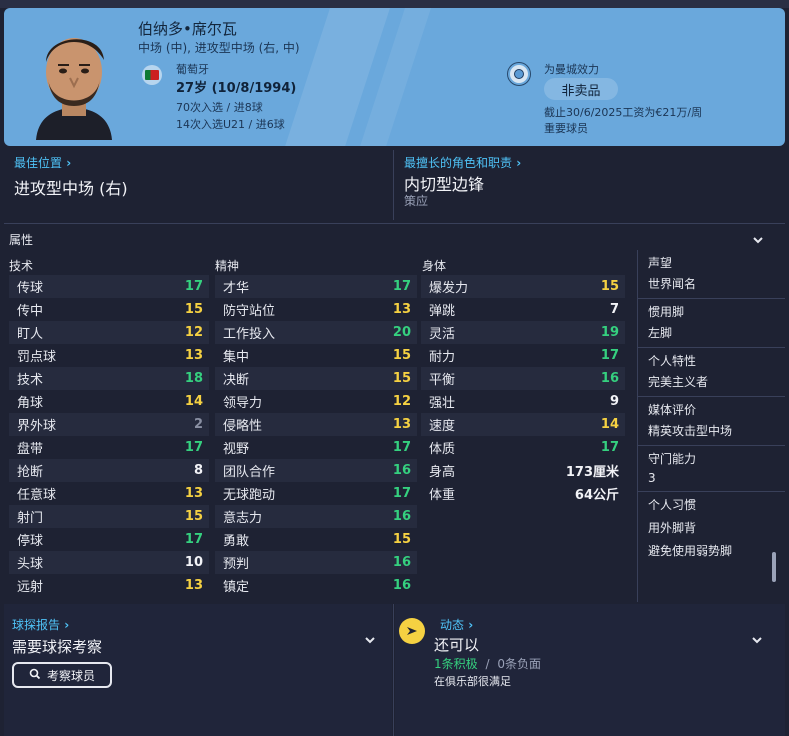 The height and width of the screenshot is (736, 789). I want to click on attribute-row: 耐力 17, so click(523, 355).